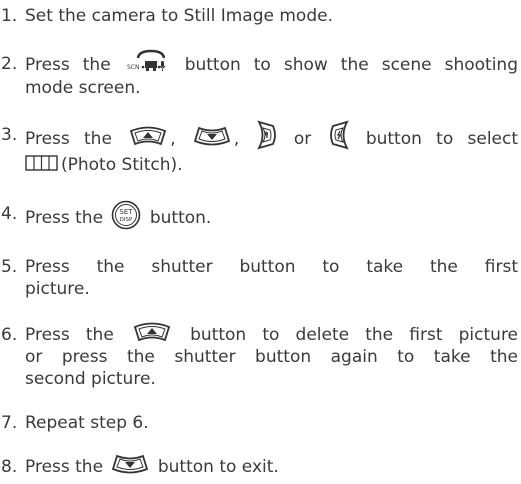 Image resolution: width=521 pixels, height=484 pixels. What do you see at coordinates (179, 16) in the screenshot?
I see `step-text: Set the camera to Still Image mode.` at bounding box center [179, 16].